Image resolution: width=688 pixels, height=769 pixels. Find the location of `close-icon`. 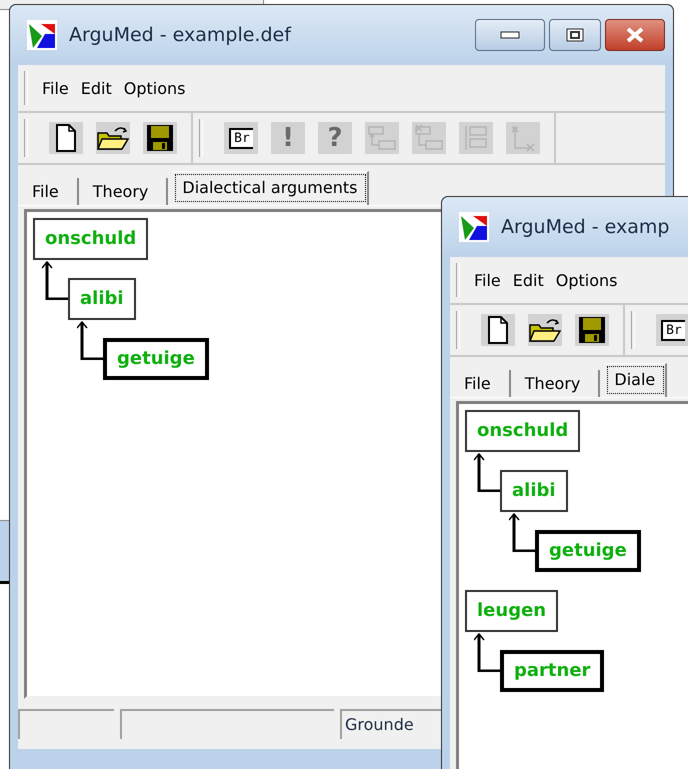

close-icon is located at coordinates (635, 35).